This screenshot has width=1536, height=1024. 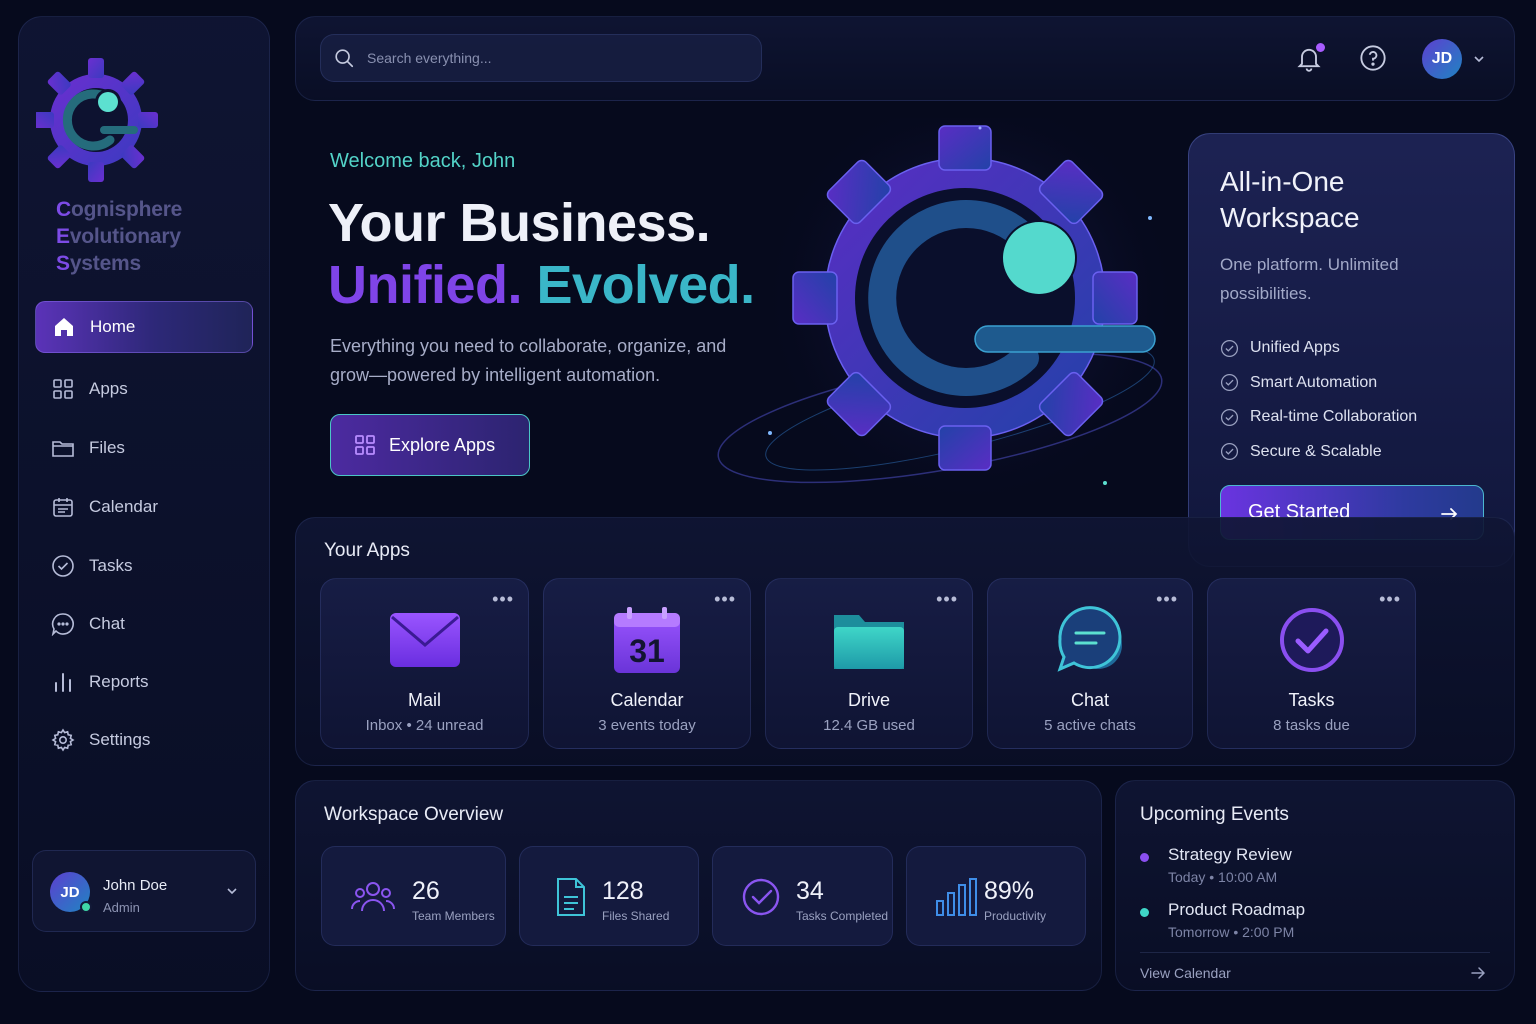 I want to click on hero-subtitle-evolved: Evolved., so click(x=646, y=285).